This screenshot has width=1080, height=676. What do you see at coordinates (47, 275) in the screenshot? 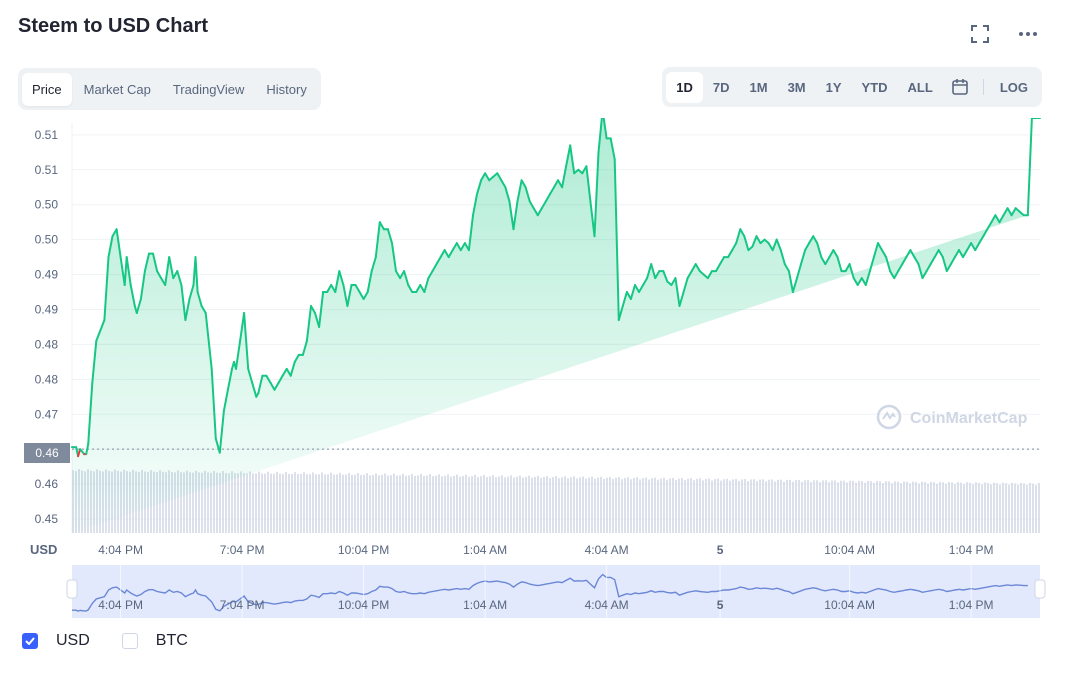
I see `y-tick-label: 0.49` at bounding box center [47, 275].